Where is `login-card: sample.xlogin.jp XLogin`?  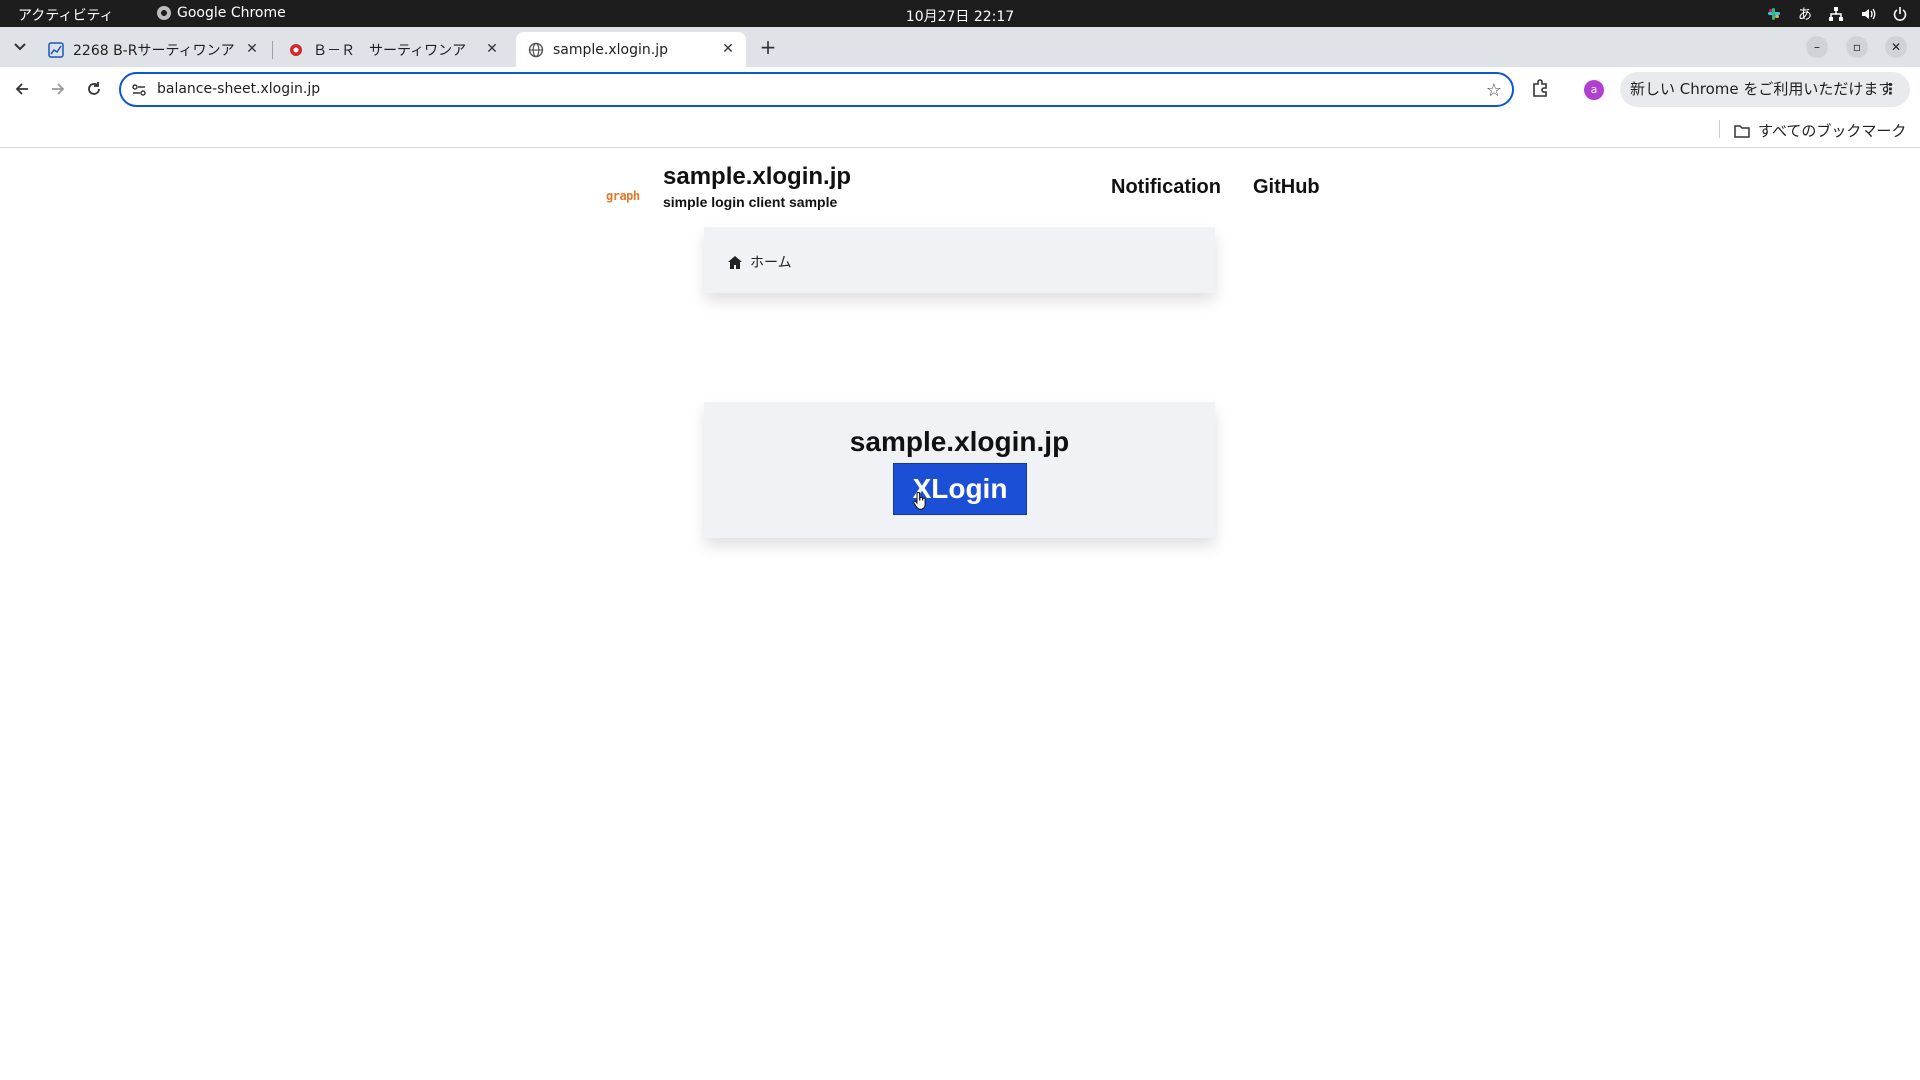
login-card: sample.xlogin.jp XLogin is located at coordinates (959, 470).